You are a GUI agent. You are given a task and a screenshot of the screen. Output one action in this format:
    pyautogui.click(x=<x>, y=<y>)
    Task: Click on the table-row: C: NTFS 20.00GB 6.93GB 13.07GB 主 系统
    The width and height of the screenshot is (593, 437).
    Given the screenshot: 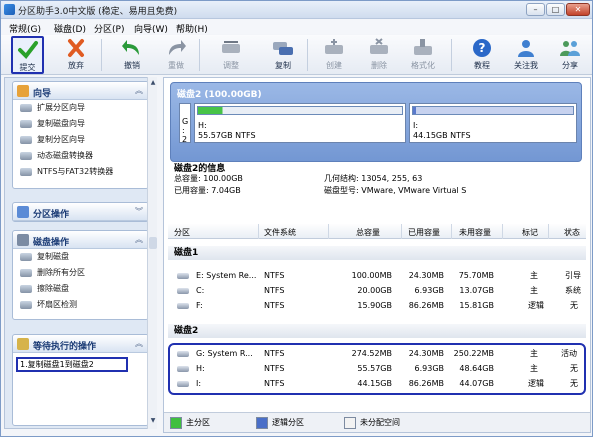 What is the action you would take?
    pyautogui.click(x=377, y=290)
    